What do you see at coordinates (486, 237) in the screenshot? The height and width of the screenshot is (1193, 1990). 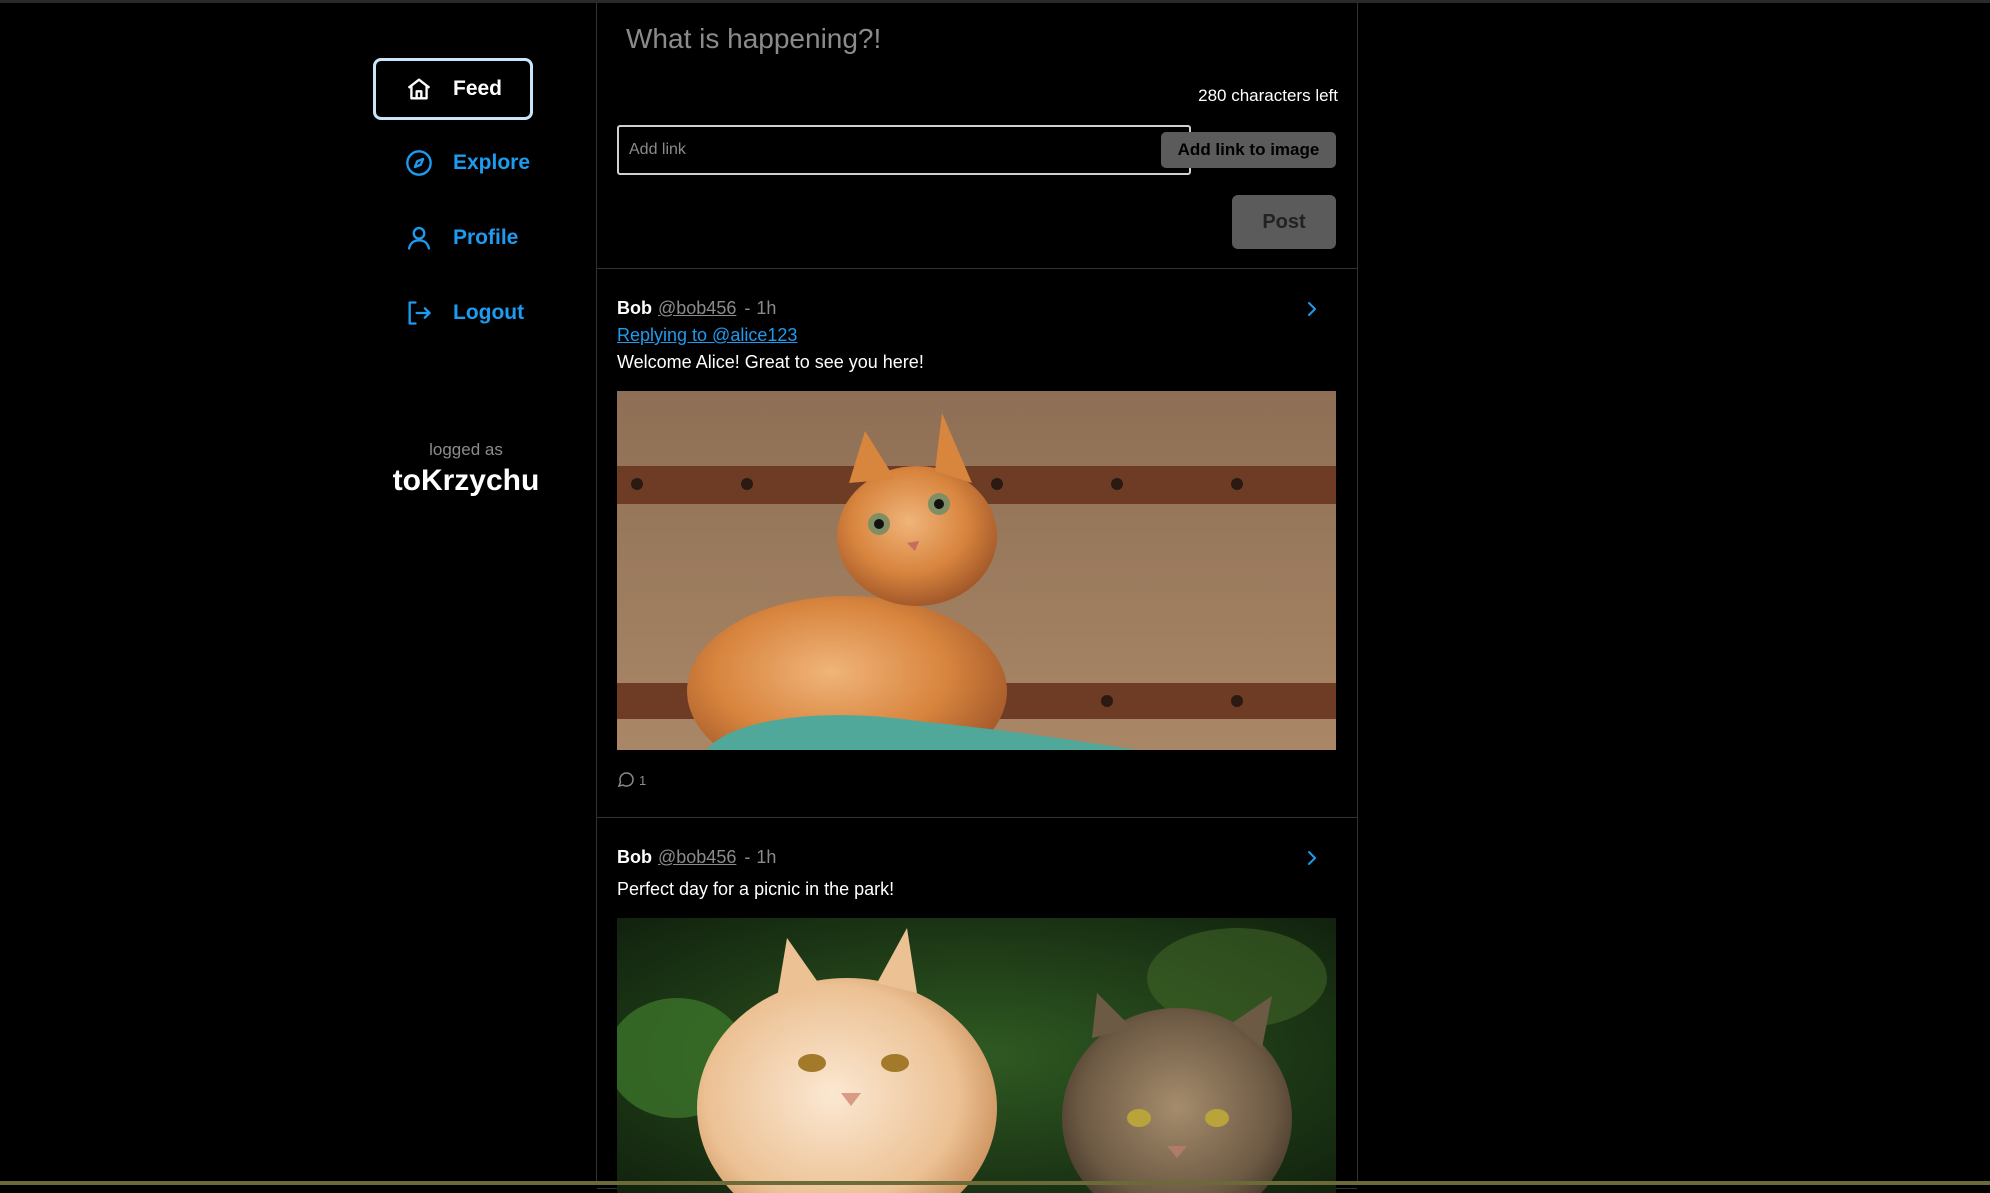 I see `sidebar-item-label: Profile` at bounding box center [486, 237].